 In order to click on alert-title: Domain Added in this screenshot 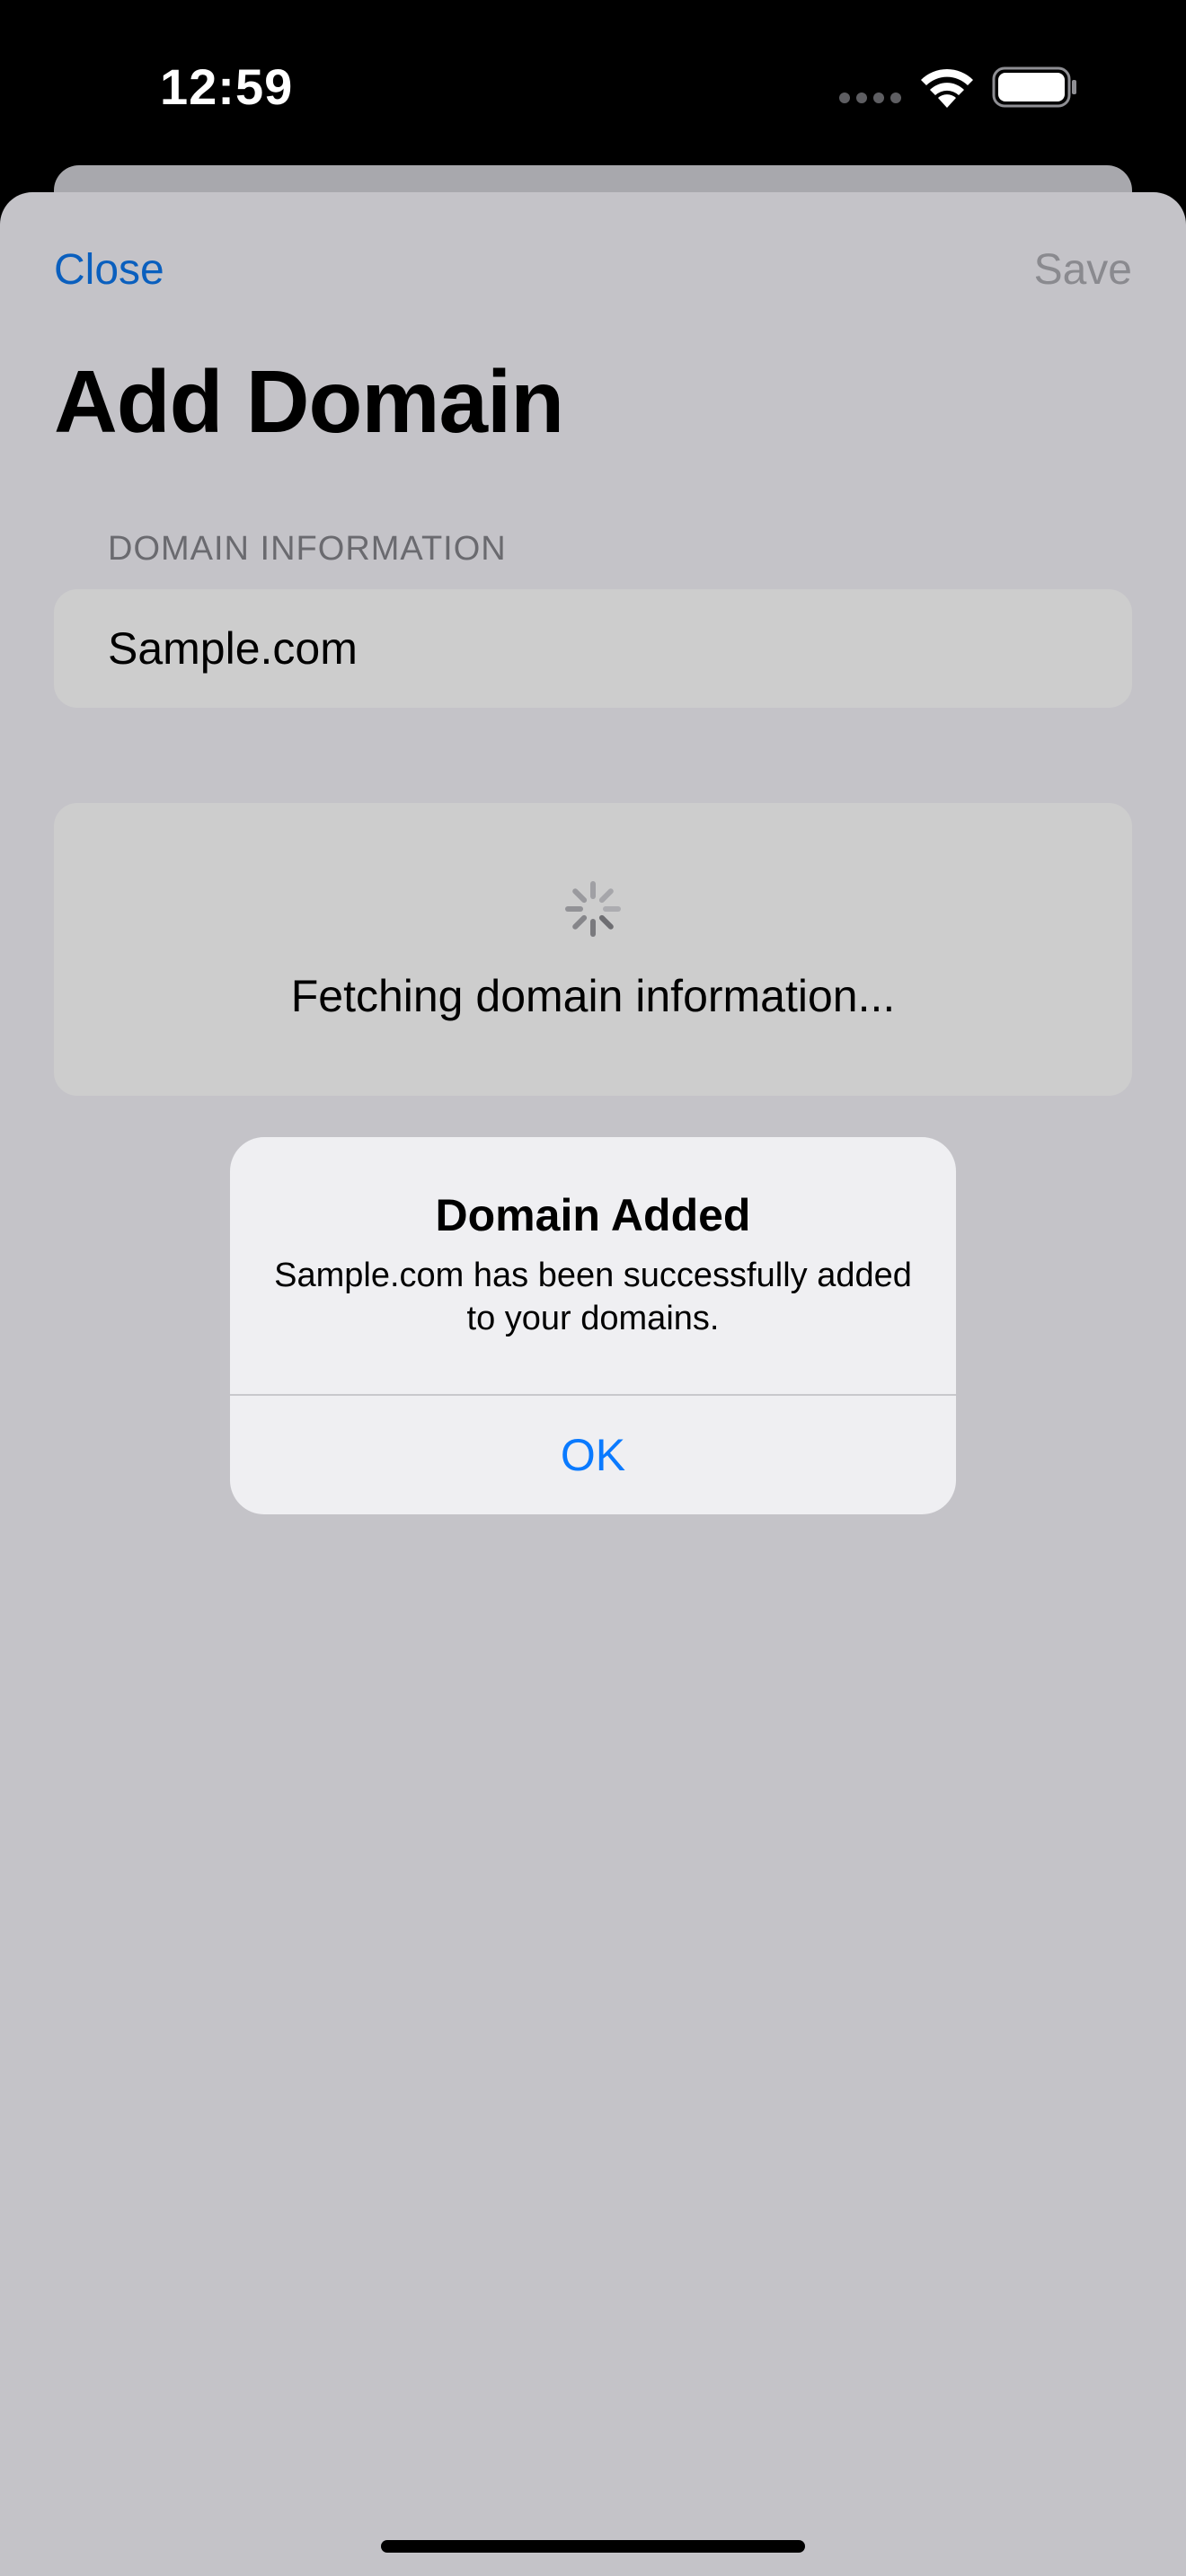, I will do `click(593, 1215)`.